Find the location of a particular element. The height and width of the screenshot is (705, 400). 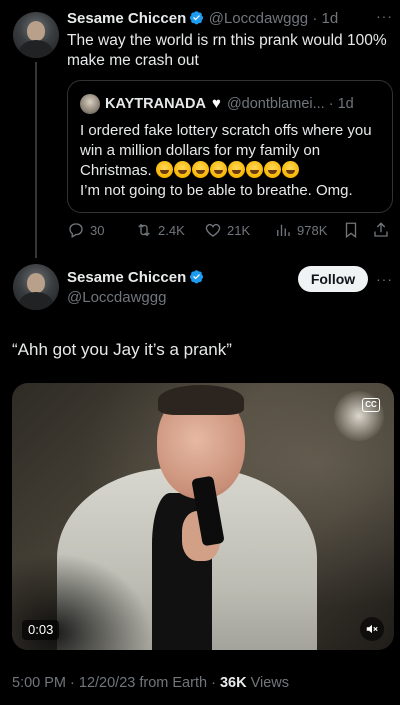

tweet-header: Sesame Chiccen @Loccdawggg · 1d is located at coordinates (203, 18).